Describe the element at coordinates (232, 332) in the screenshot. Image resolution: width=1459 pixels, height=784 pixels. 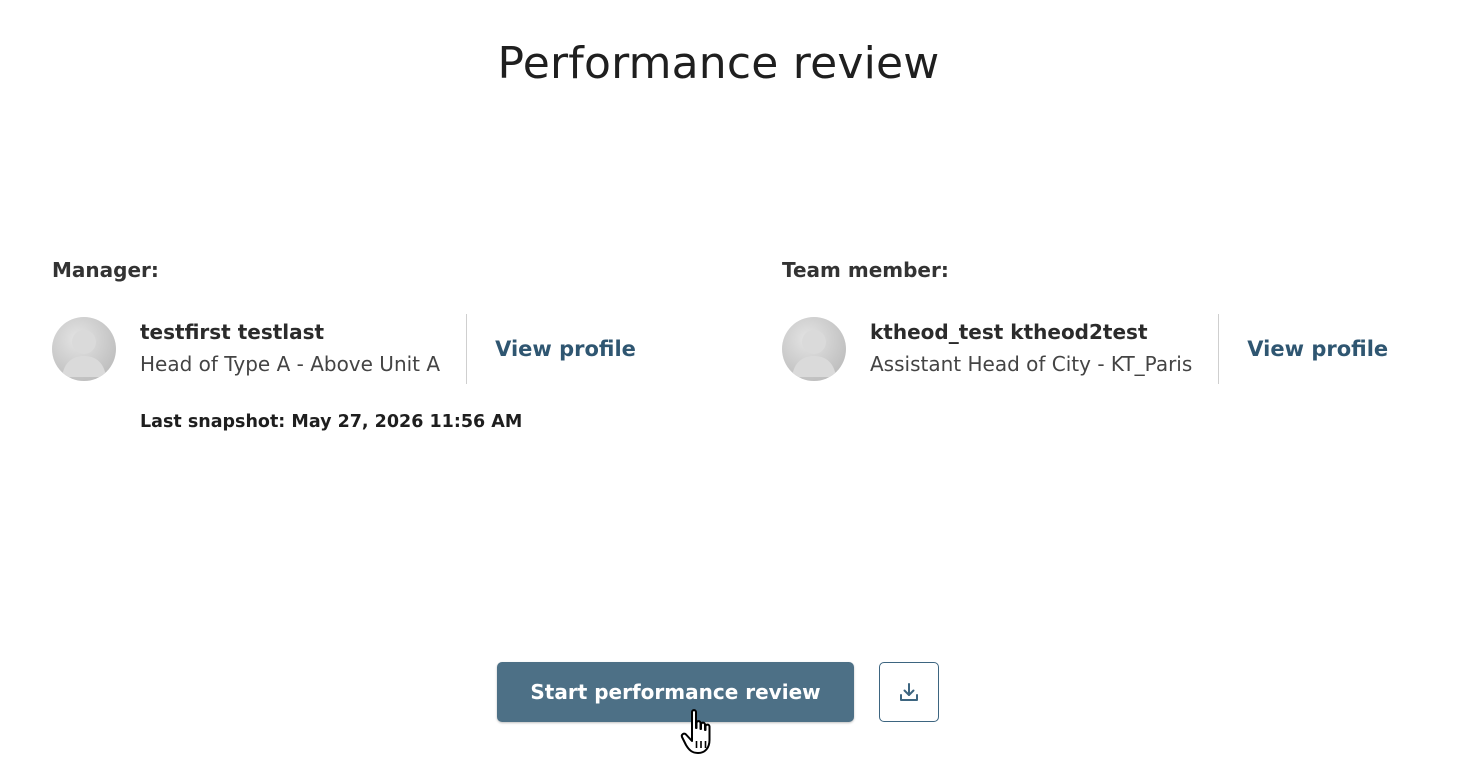
I see `manager-name: testfirst testlast` at that location.